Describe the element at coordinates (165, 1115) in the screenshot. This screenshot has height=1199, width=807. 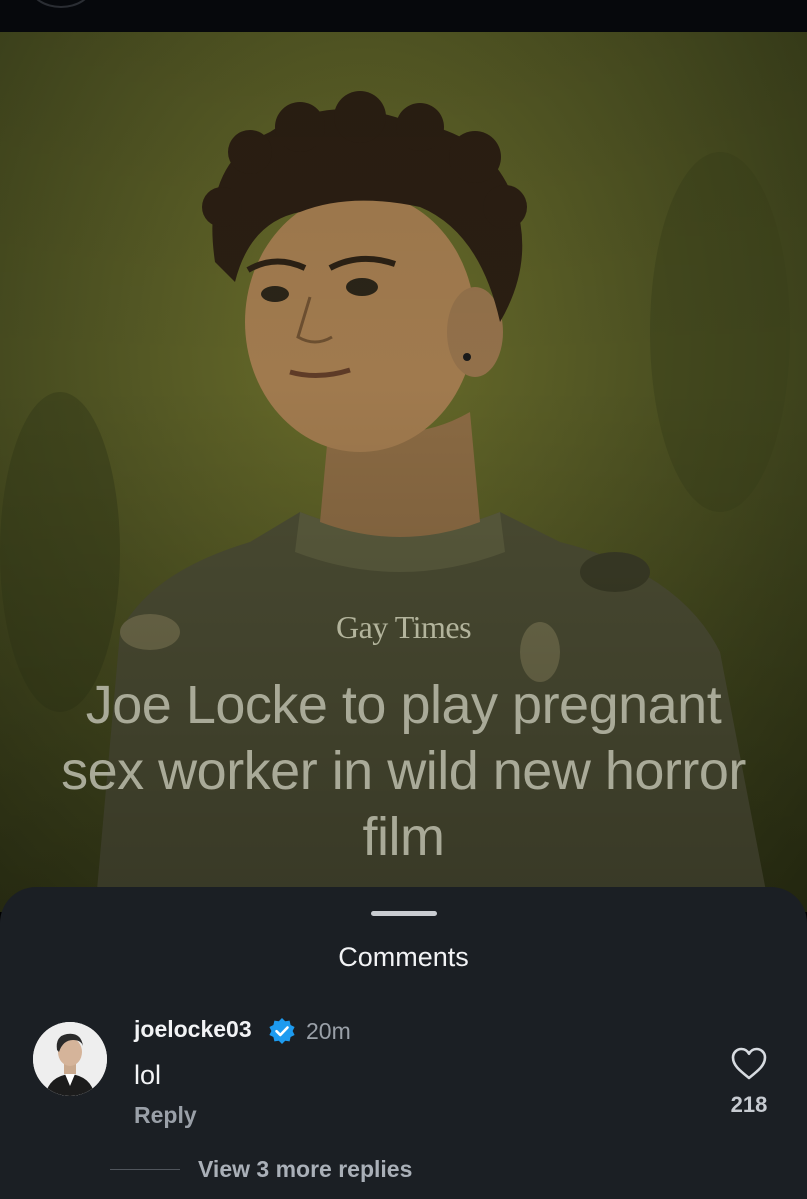
I see `reply-button: Reply` at that location.